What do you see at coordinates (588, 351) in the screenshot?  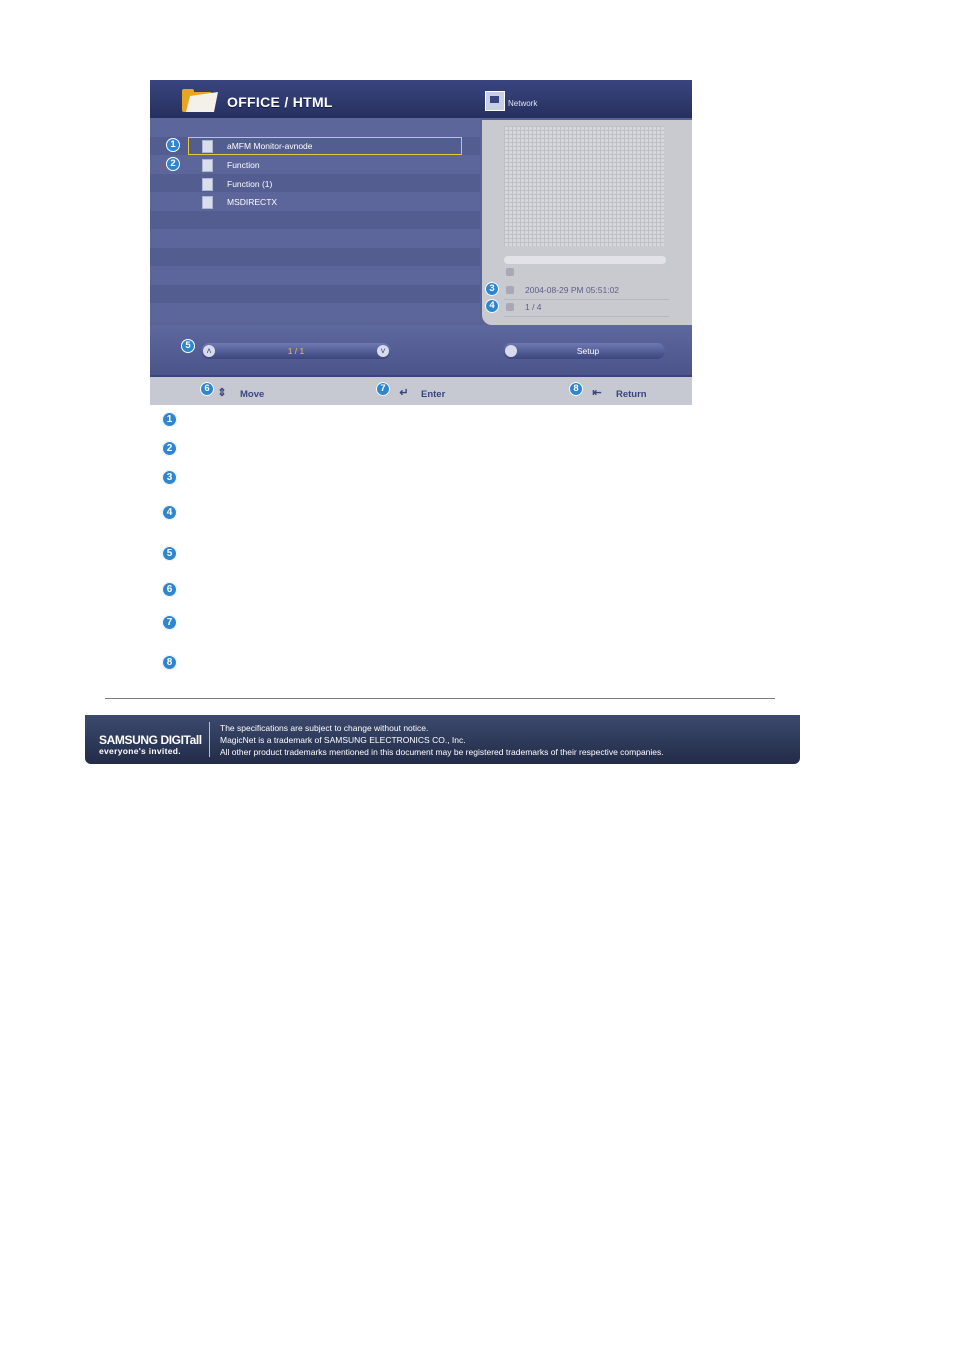 I see `setup-label: Setup` at bounding box center [588, 351].